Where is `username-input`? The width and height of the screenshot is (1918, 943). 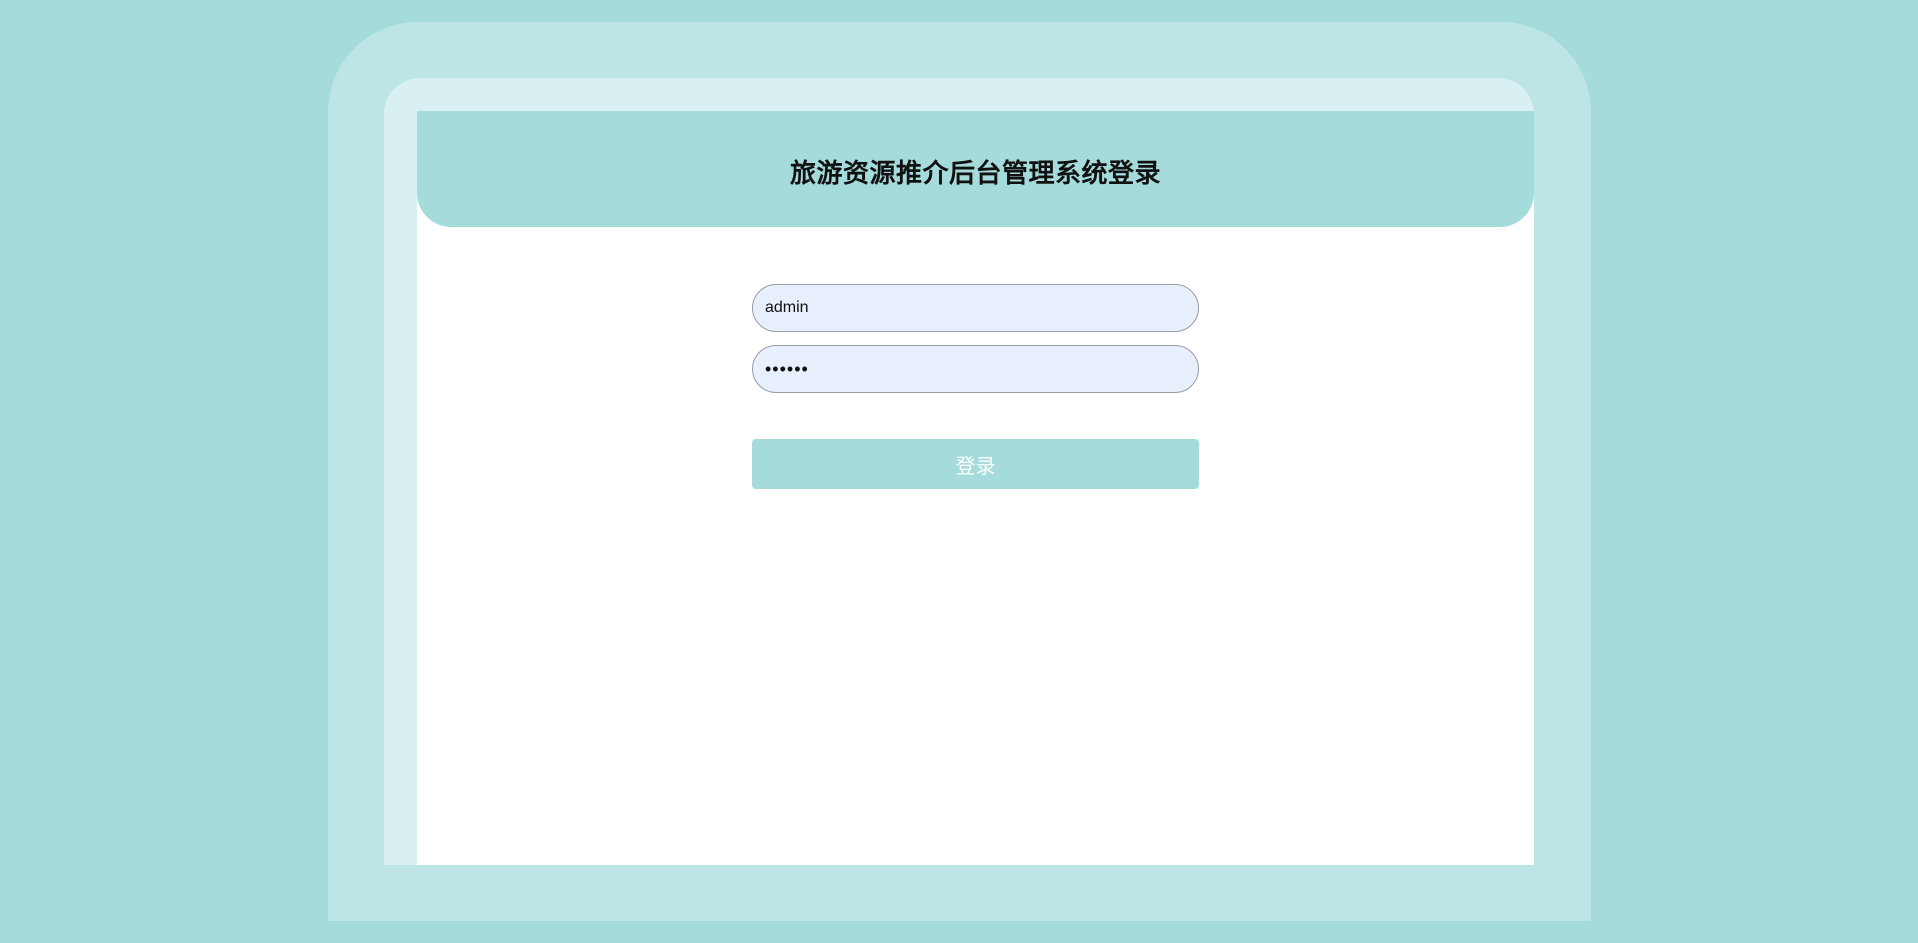
username-input is located at coordinates (975, 308).